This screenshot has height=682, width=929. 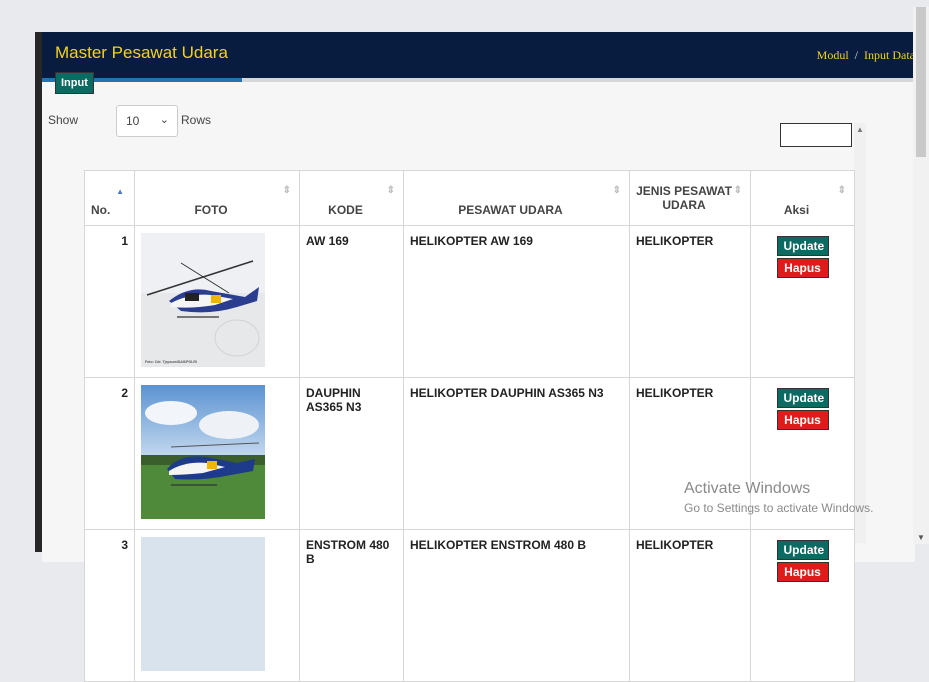 What do you see at coordinates (889, 55) in the screenshot?
I see `breadcrumb-input-data: Input Data` at bounding box center [889, 55].